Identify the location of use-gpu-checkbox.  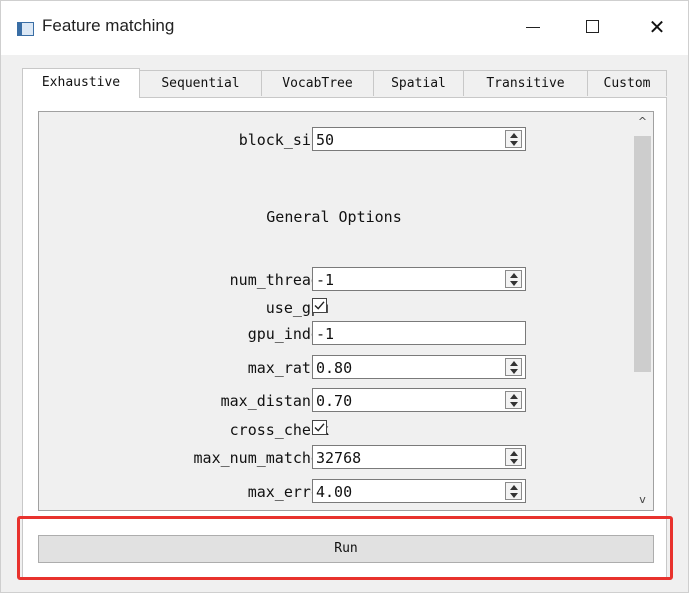
(319, 305).